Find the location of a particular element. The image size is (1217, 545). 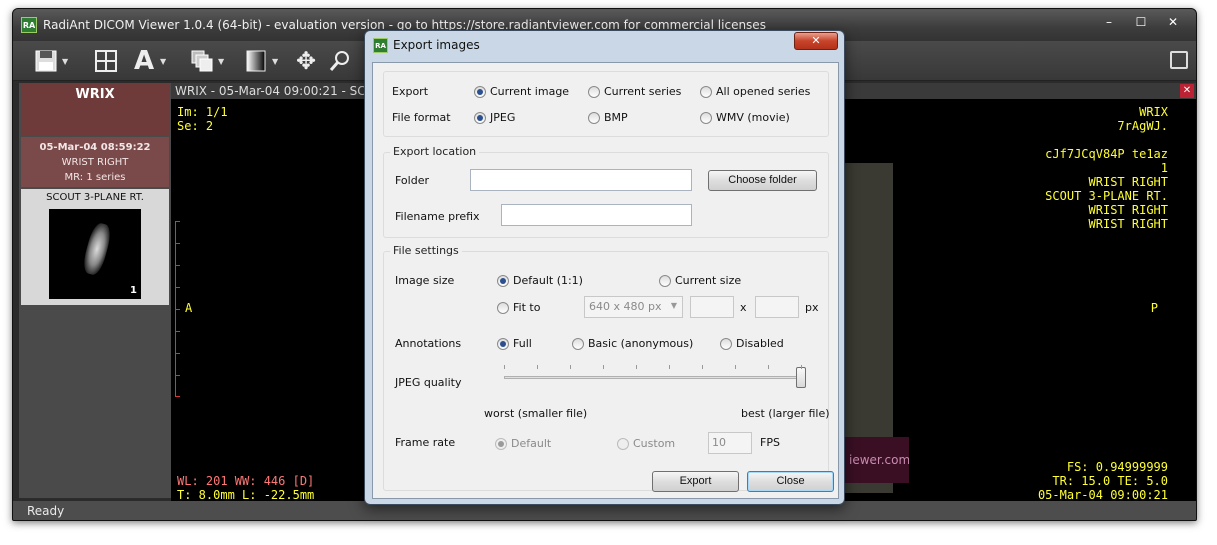

series-tool: ▼ is located at coordinates (206, 61).